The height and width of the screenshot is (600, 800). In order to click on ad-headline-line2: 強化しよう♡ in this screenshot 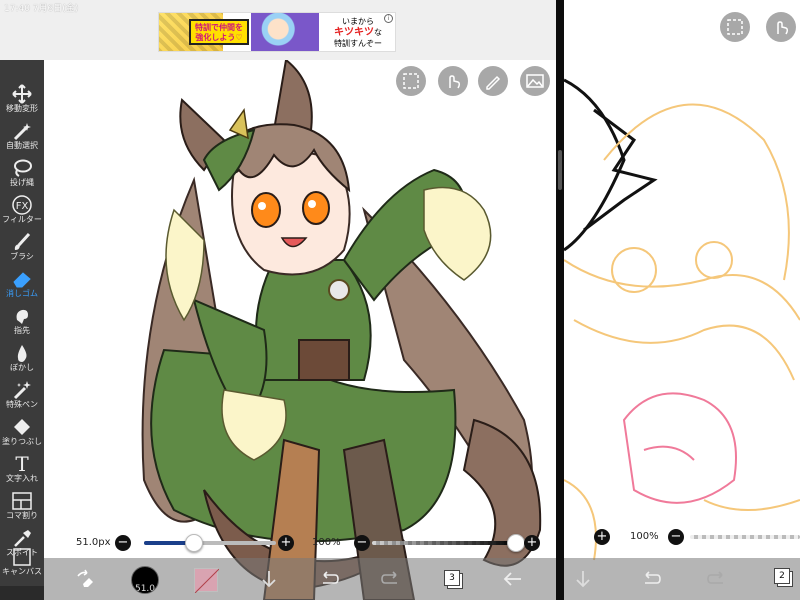, I will do `click(219, 37)`.